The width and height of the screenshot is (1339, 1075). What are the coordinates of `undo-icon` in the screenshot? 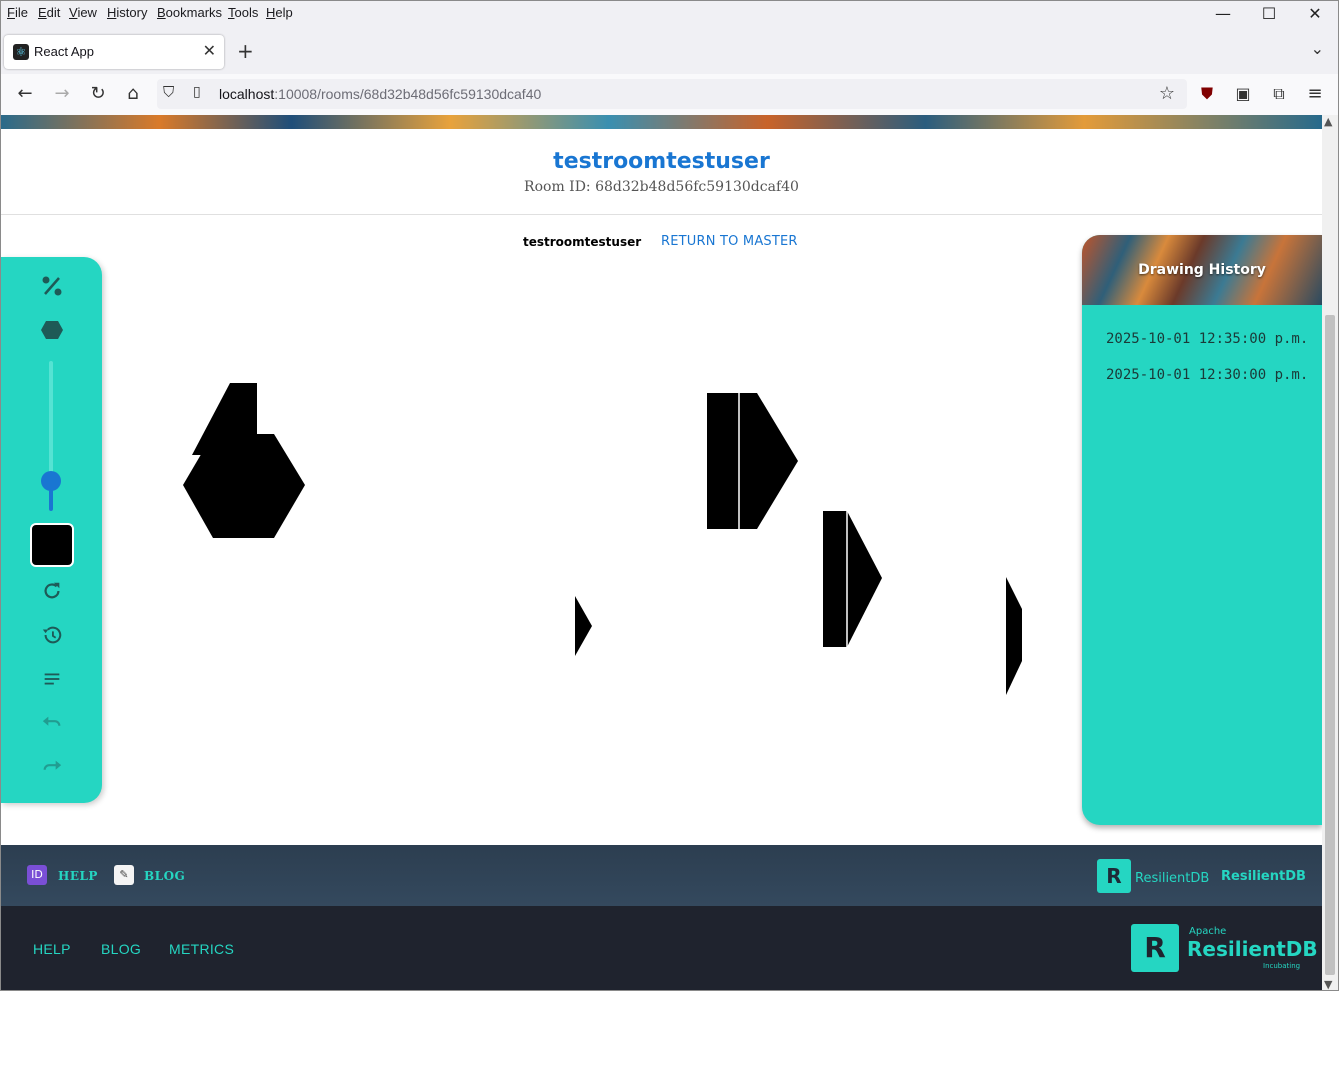 It's located at (52, 727).